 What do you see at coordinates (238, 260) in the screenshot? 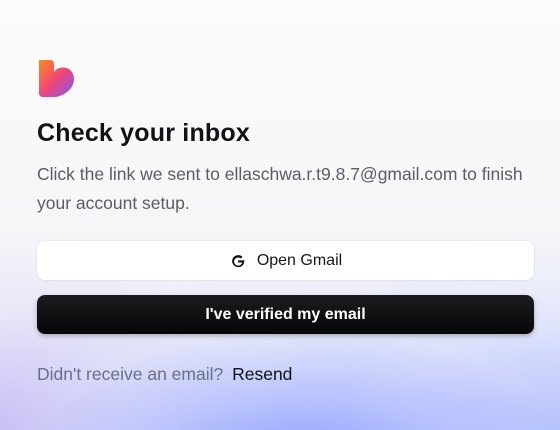
I see `google-g-icon` at bounding box center [238, 260].